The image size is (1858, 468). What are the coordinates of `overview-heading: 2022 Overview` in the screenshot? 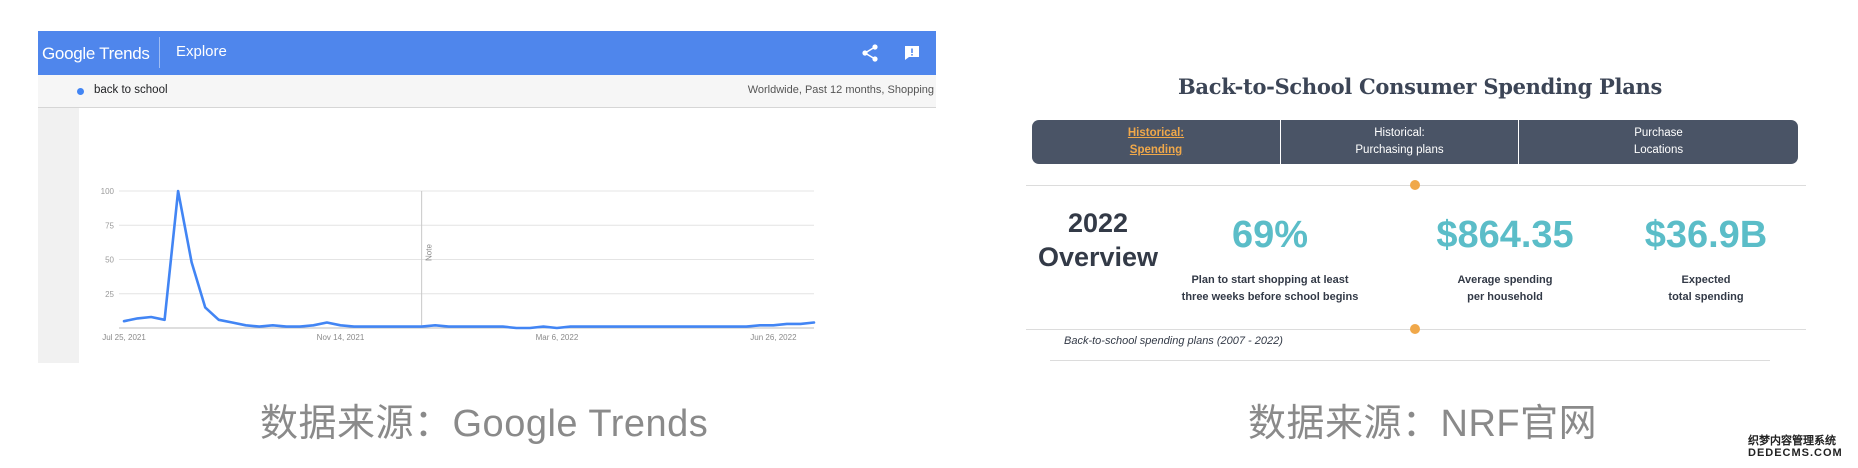 It's located at (1098, 240).